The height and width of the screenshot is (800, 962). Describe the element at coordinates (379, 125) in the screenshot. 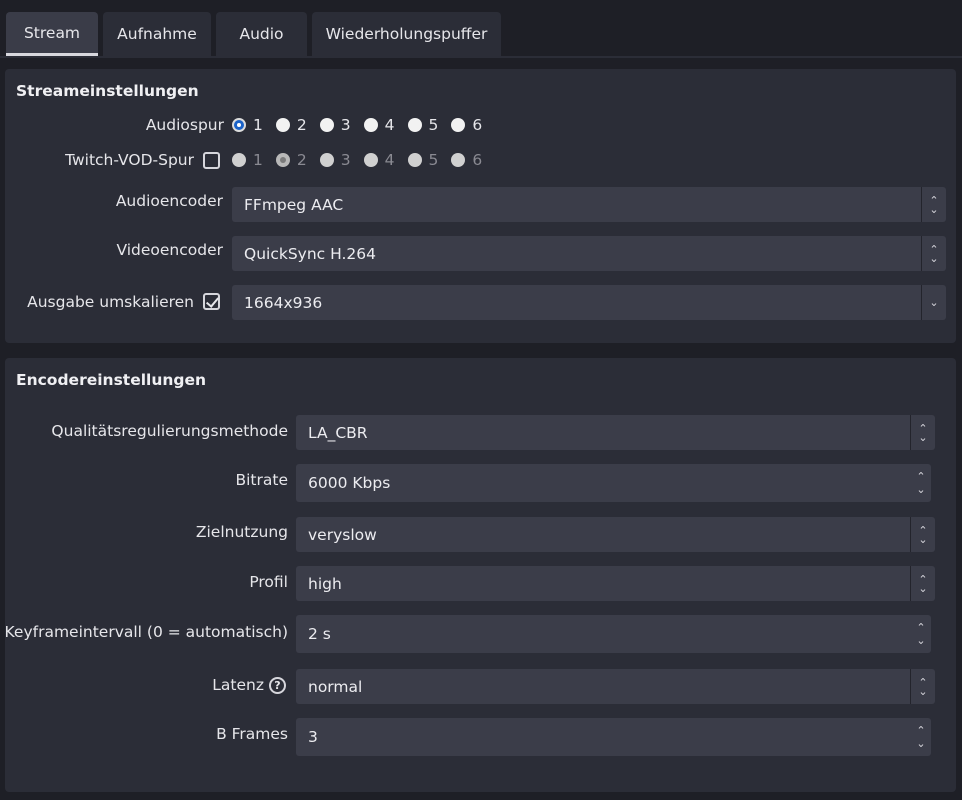

I see `audiospur-radio-4: 4` at that location.